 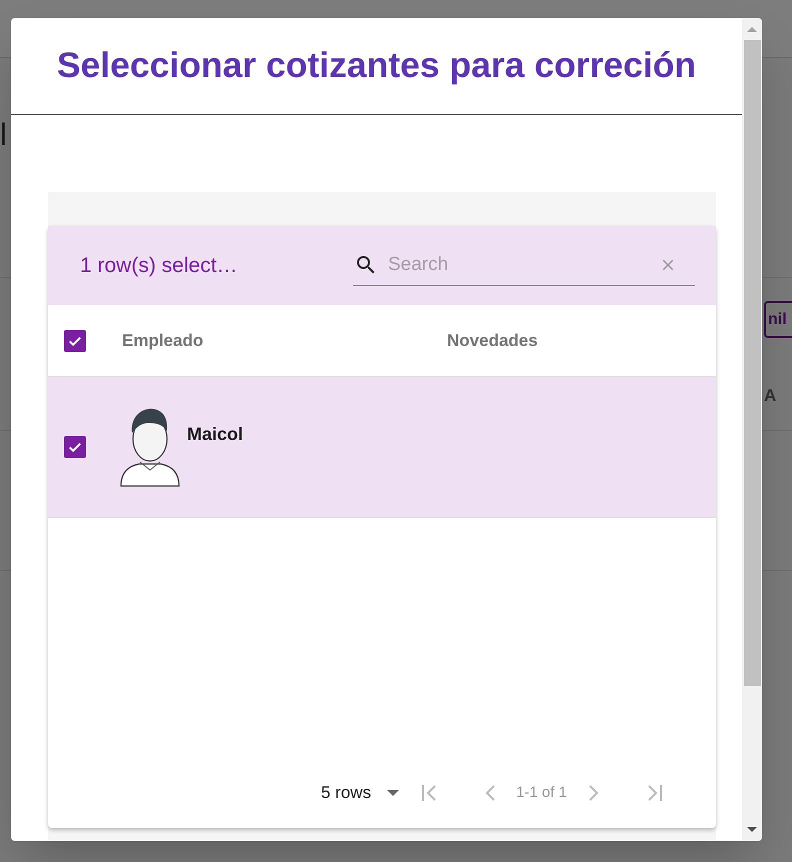 What do you see at coordinates (376, 66) in the screenshot?
I see `dialog-title: Seleccionar cotizantes para correción` at bounding box center [376, 66].